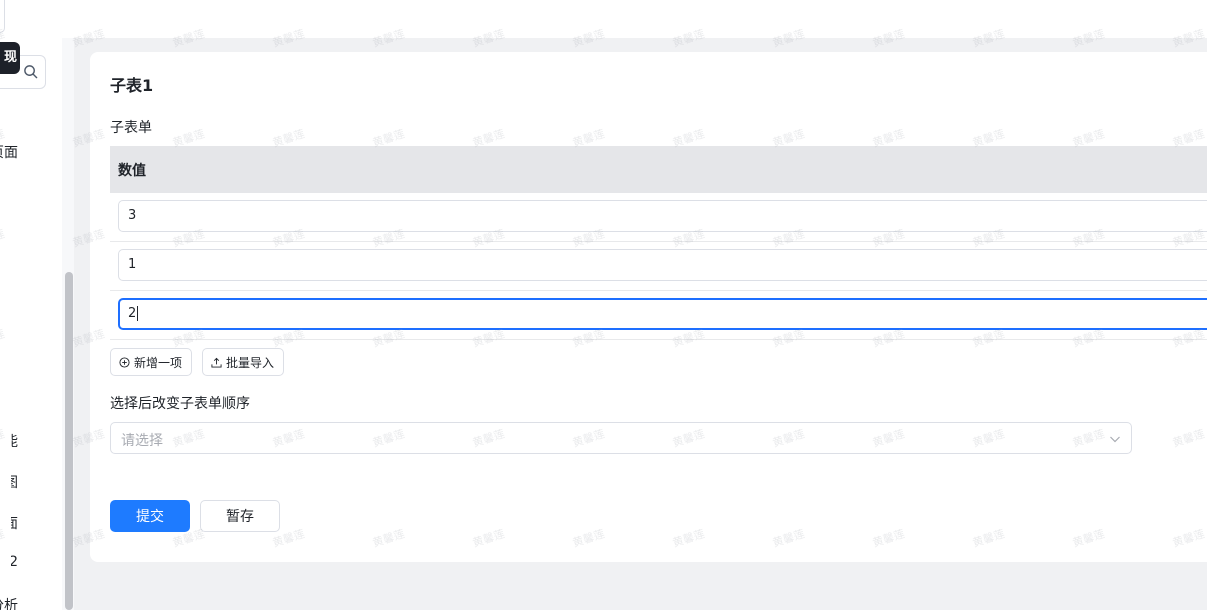 The image size is (1207, 610). I want to click on reorder-select: 请选择, so click(621, 438).